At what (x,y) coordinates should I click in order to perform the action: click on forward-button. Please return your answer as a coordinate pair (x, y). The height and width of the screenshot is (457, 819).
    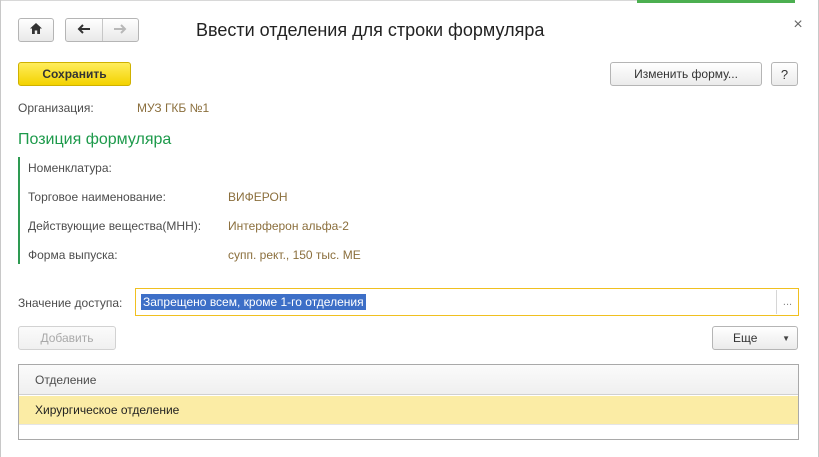
    Looking at the image, I should click on (120, 30).